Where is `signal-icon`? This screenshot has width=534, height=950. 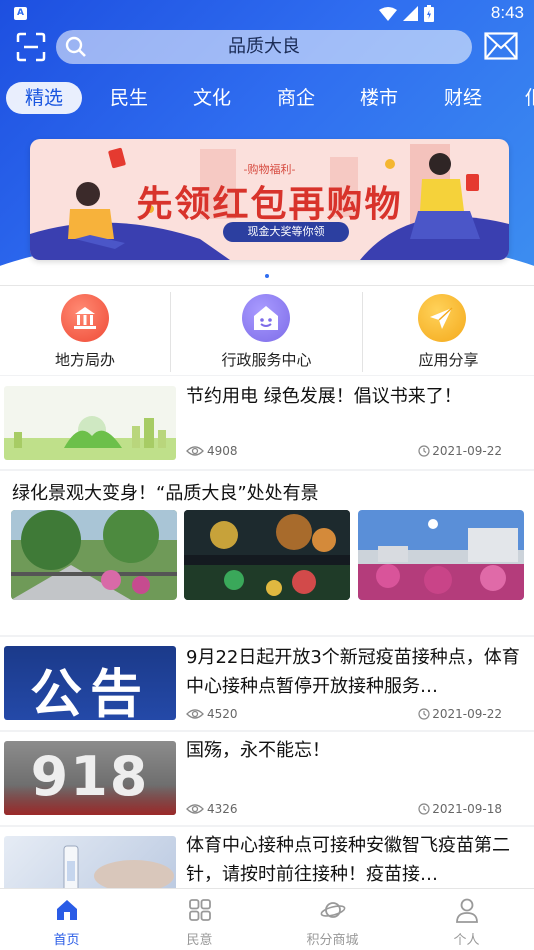
signal-icon is located at coordinates (410, 13).